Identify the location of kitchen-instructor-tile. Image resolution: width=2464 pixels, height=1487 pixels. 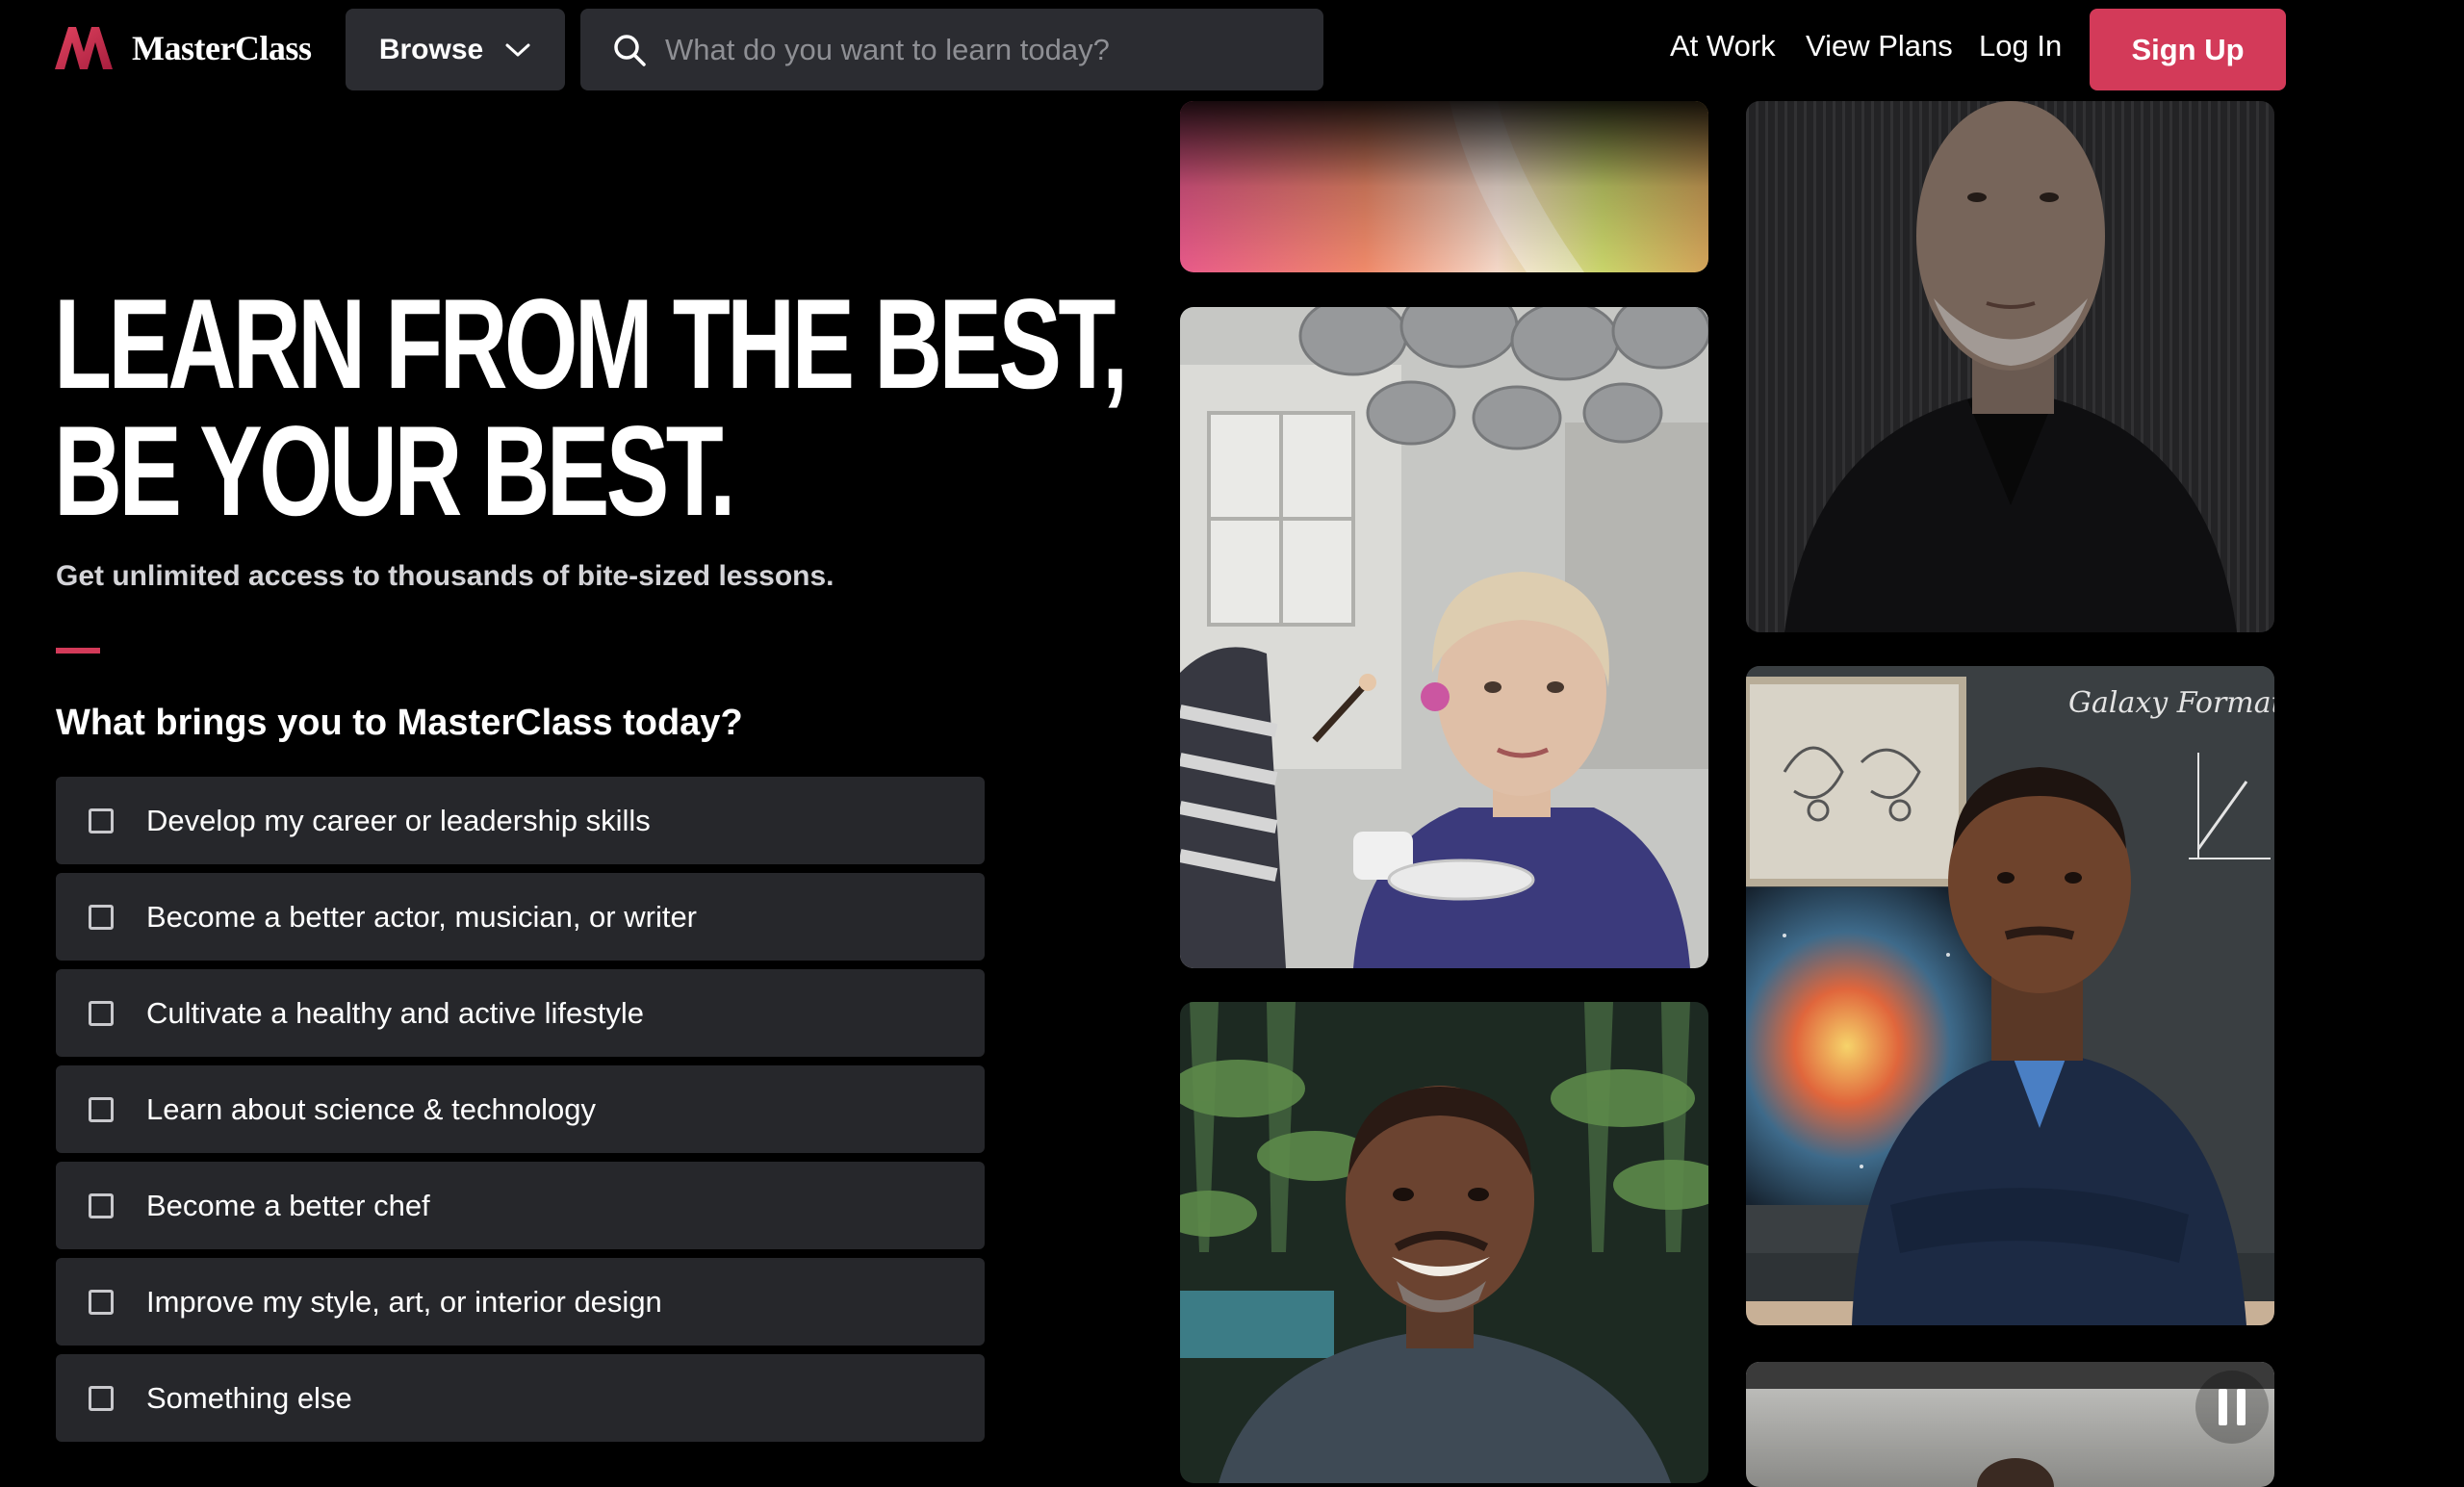
(1444, 637).